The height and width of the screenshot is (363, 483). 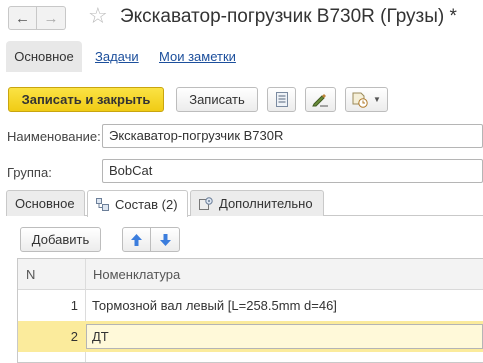 I want to click on tab-additional: Дополнительно, so click(x=257, y=203).